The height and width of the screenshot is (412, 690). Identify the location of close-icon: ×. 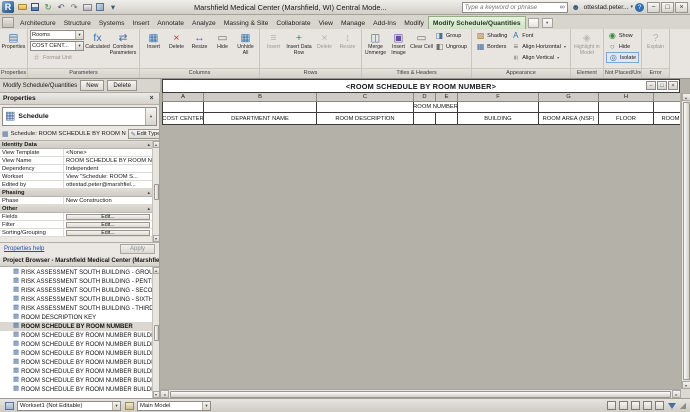
(151, 98).